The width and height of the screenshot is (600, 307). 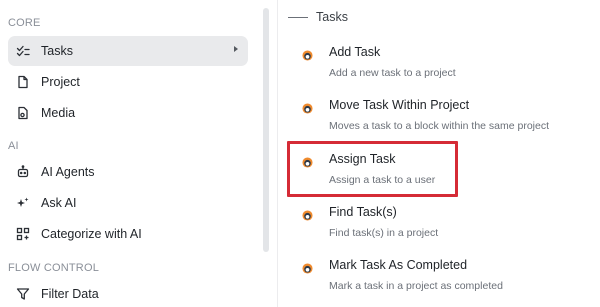 What do you see at coordinates (24, 23) in the screenshot?
I see `section-label-core: CORE` at bounding box center [24, 23].